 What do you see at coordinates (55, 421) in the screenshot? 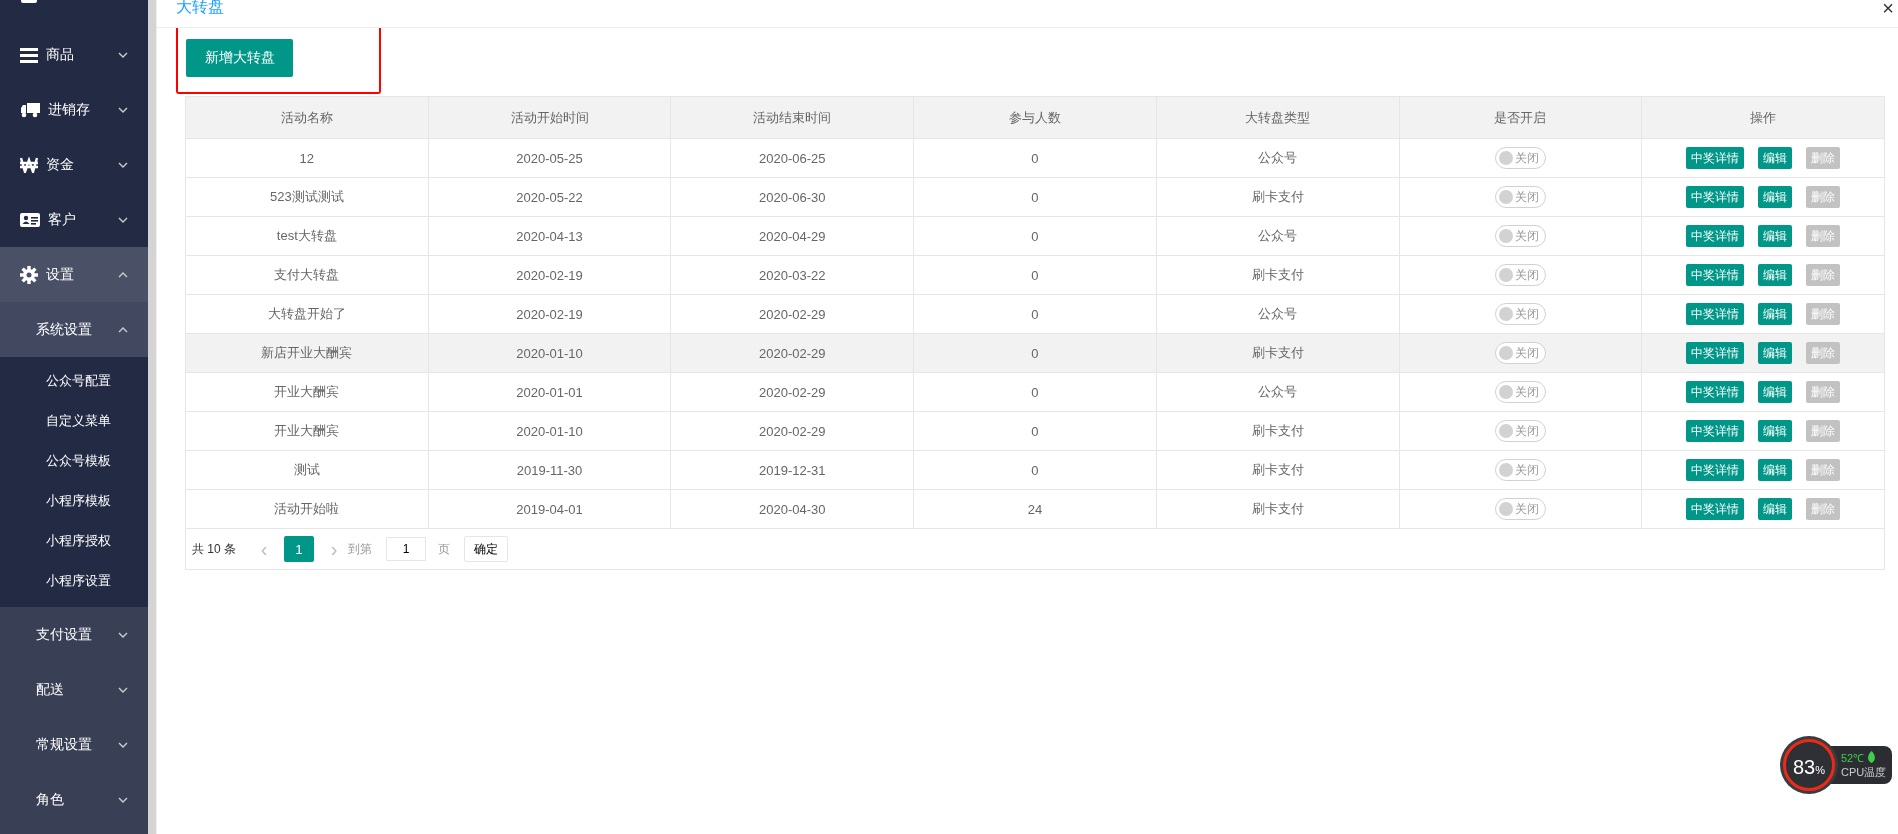
I see `sidebar-link: 自定义菜单` at bounding box center [55, 421].